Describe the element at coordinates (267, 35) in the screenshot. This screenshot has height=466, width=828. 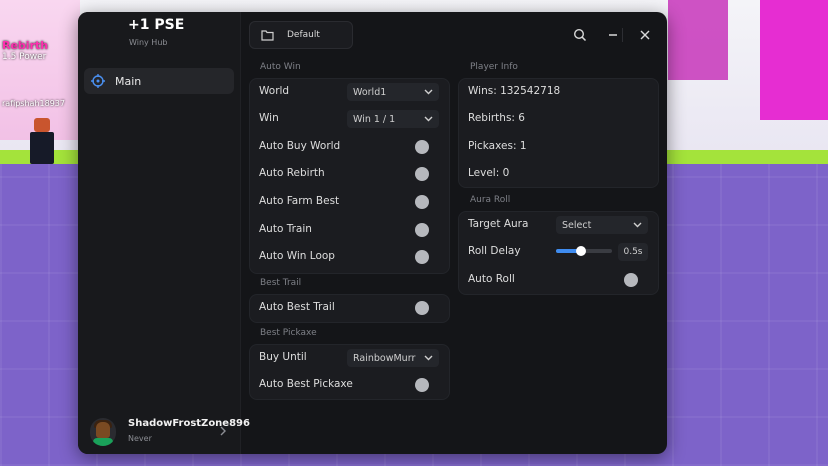
I see `folder-icon` at that location.